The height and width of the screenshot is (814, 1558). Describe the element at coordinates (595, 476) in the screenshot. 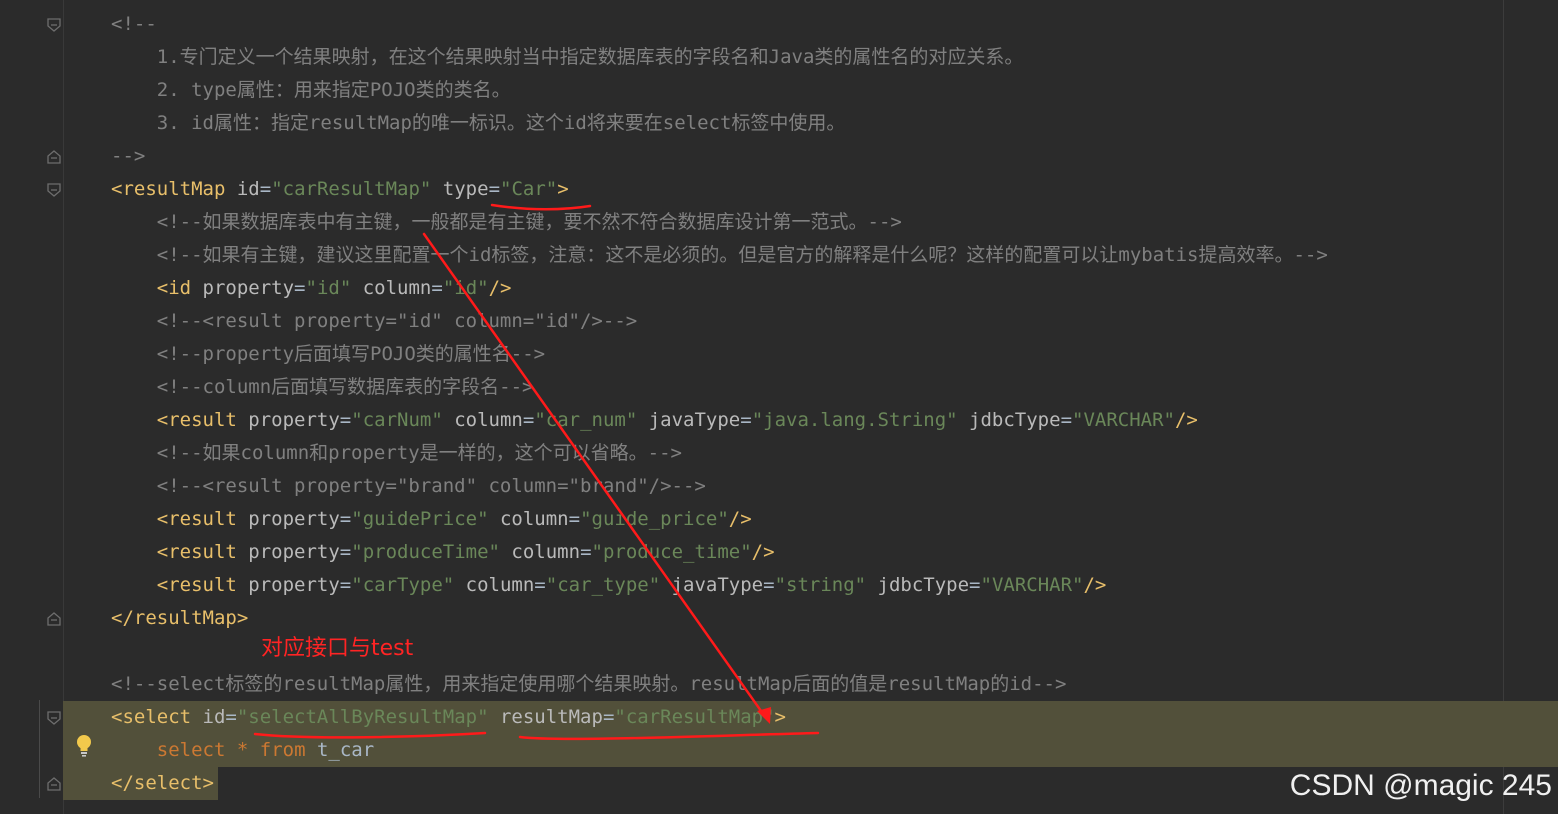

I see `arrow-line` at that location.